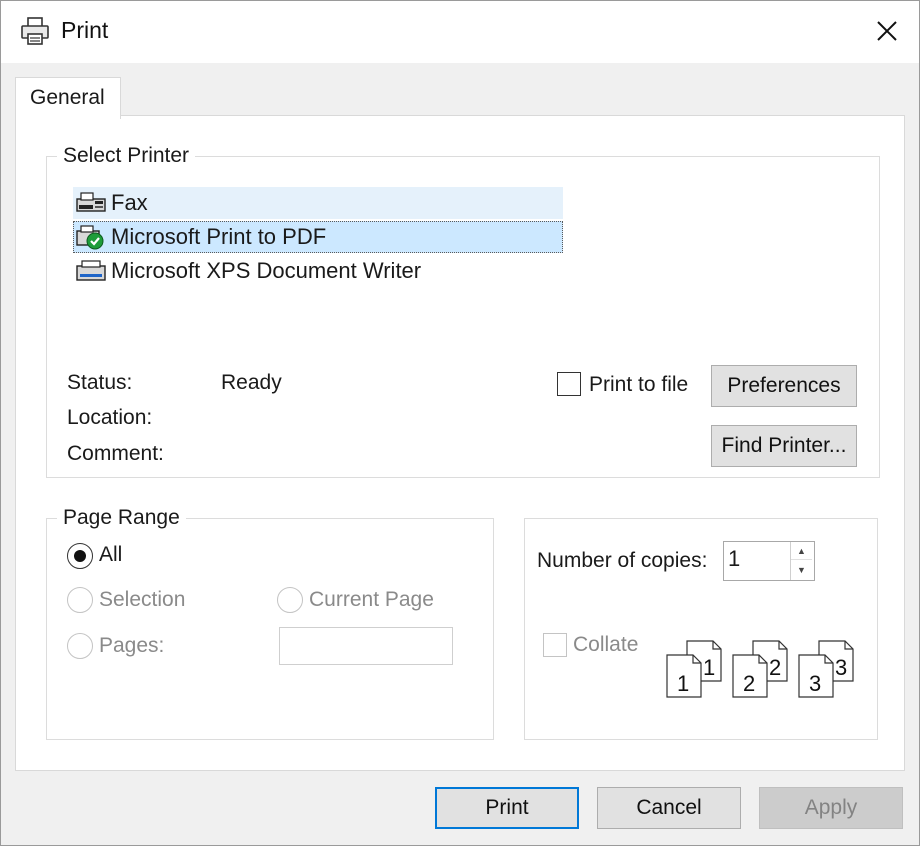 This screenshot has width=920, height=846. What do you see at coordinates (887, 31) in the screenshot?
I see `close-icon` at bounding box center [887, 31].